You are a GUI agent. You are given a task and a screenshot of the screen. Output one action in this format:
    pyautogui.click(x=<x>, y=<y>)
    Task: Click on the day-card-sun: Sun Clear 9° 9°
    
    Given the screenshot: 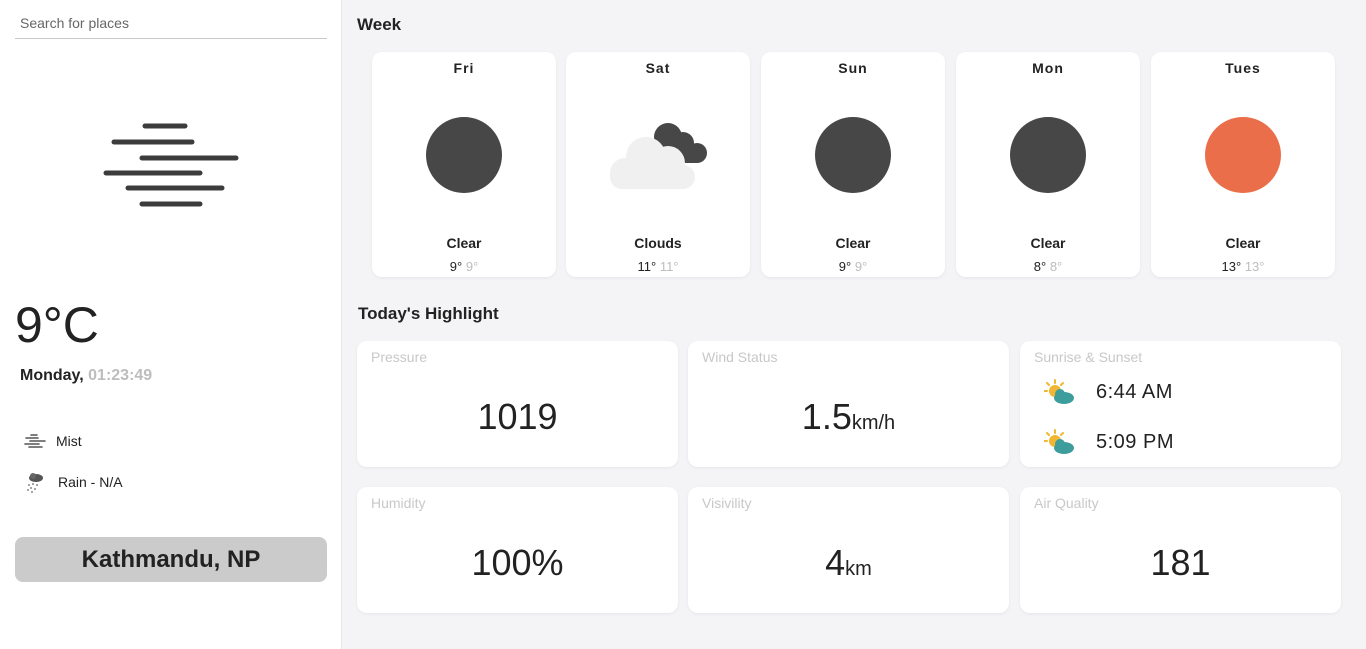 What is the action you would take?
    pyautogui.click(x=853, y=164)
    